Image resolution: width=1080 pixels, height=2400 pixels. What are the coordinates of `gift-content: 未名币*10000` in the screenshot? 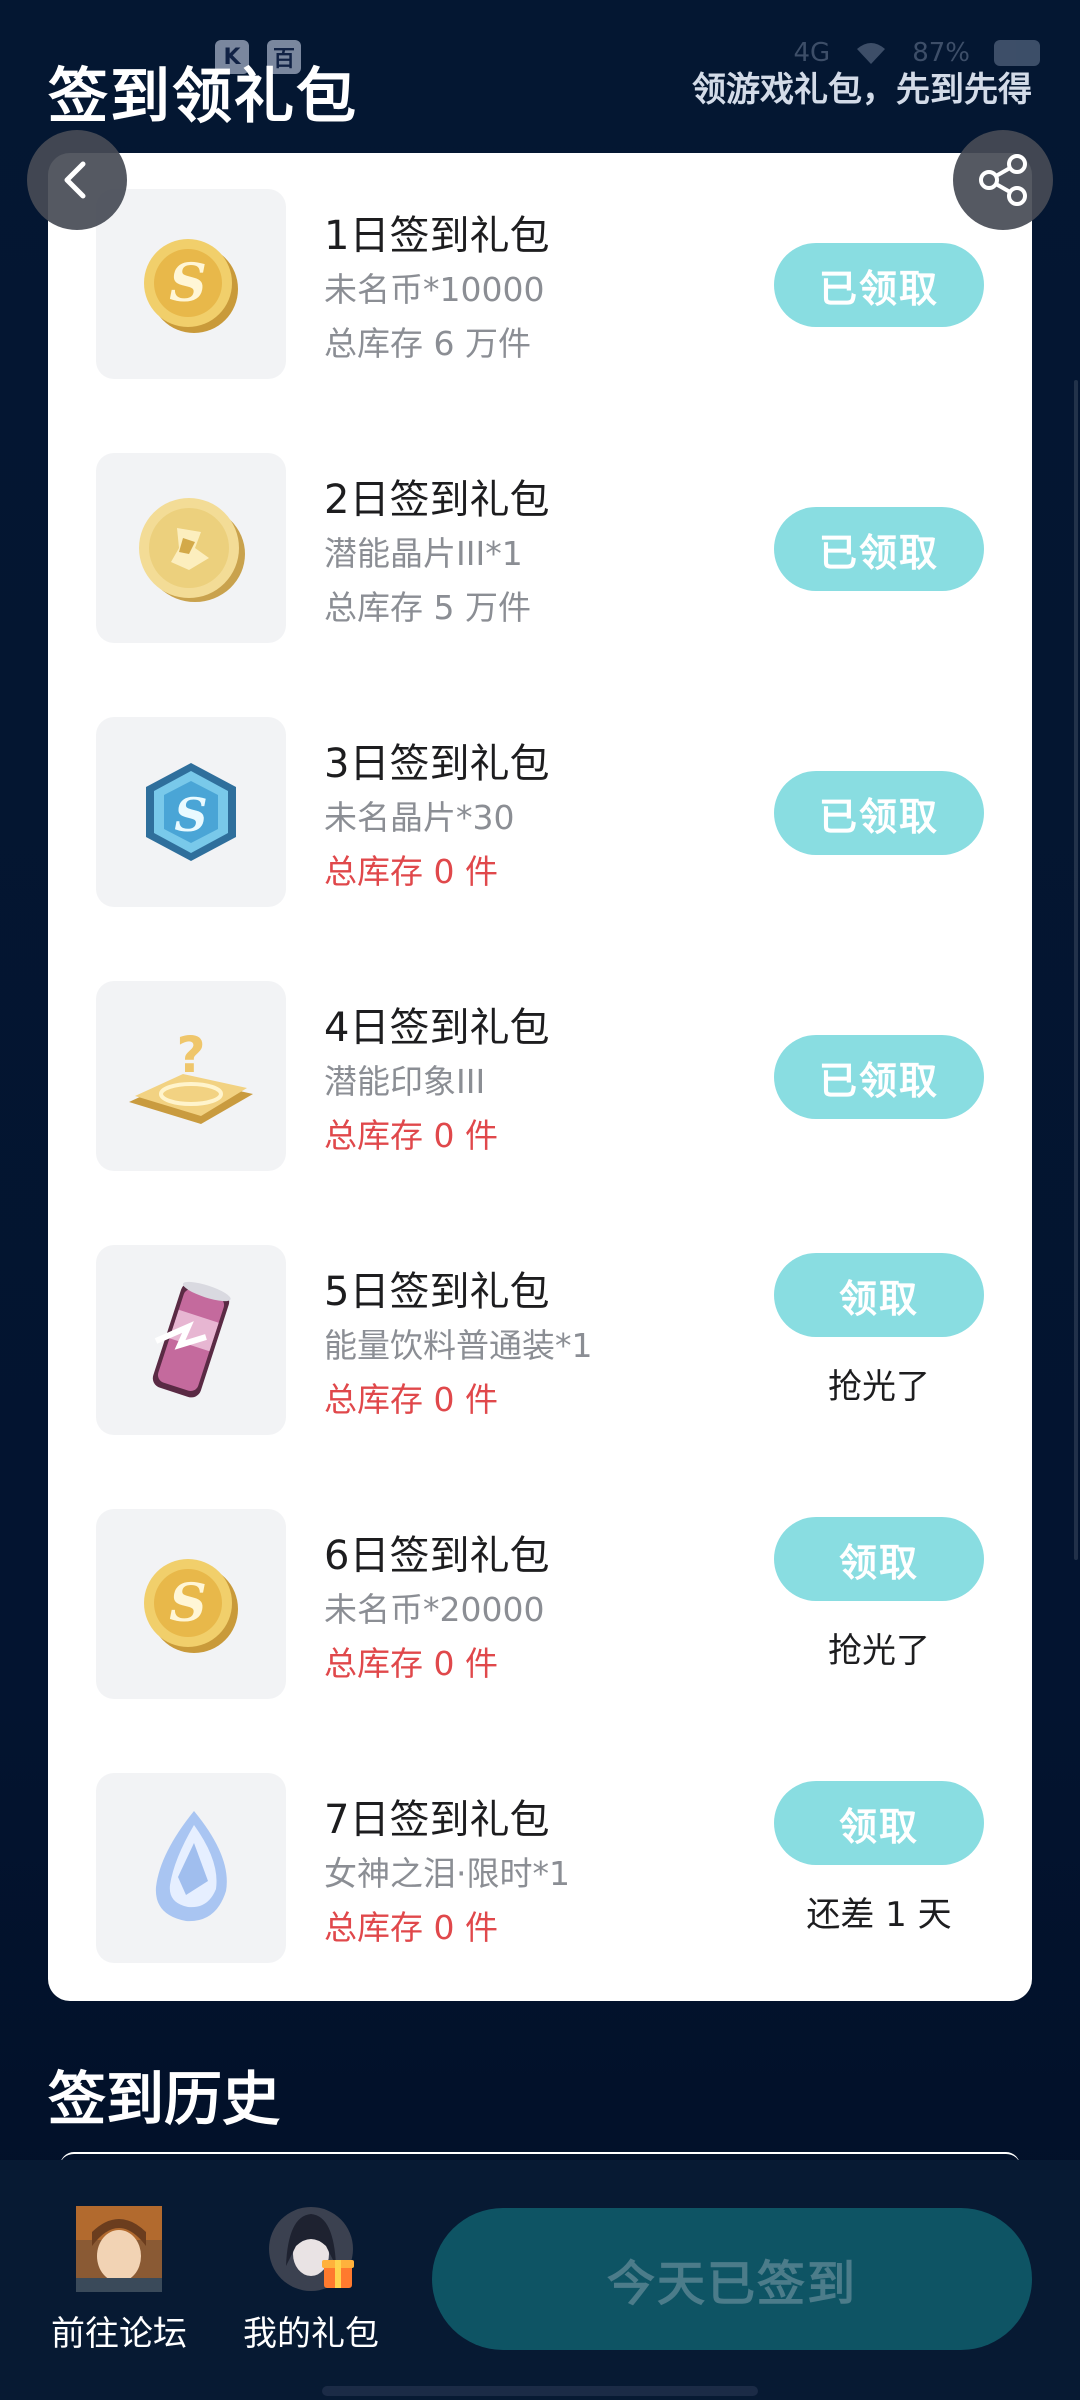 It's located at (434, 289).